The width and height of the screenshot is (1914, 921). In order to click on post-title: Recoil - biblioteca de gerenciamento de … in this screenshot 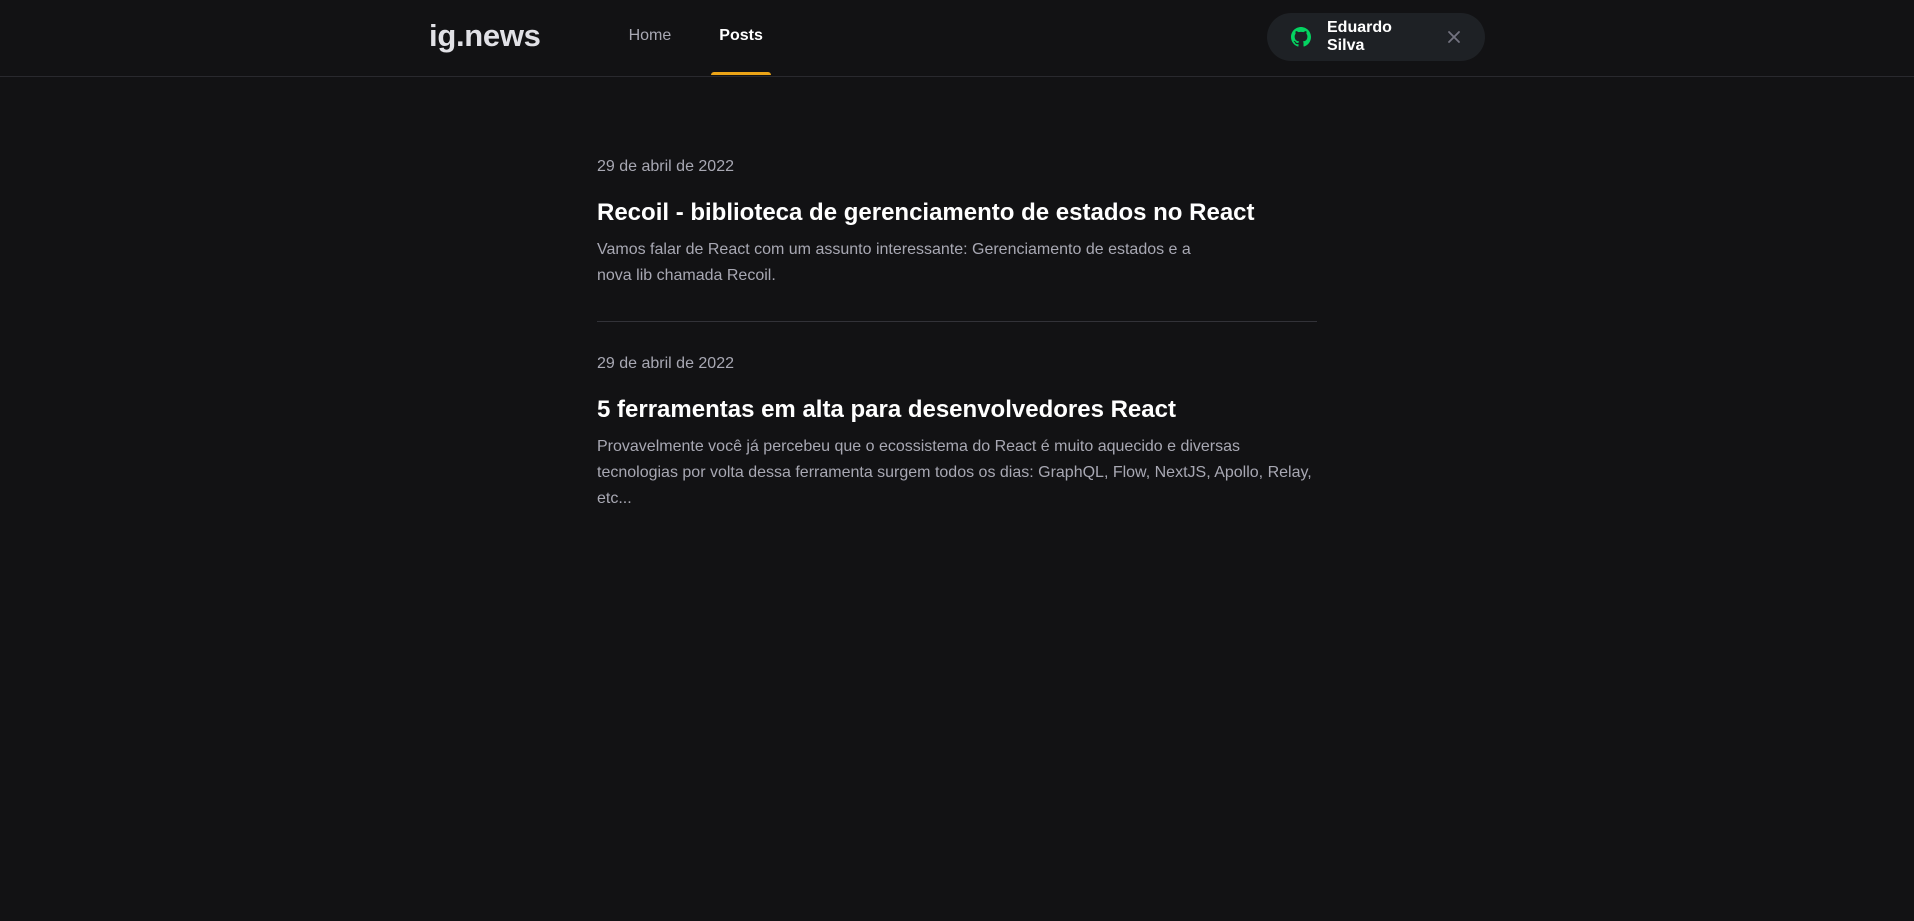, I will do `click(957, 213)`.